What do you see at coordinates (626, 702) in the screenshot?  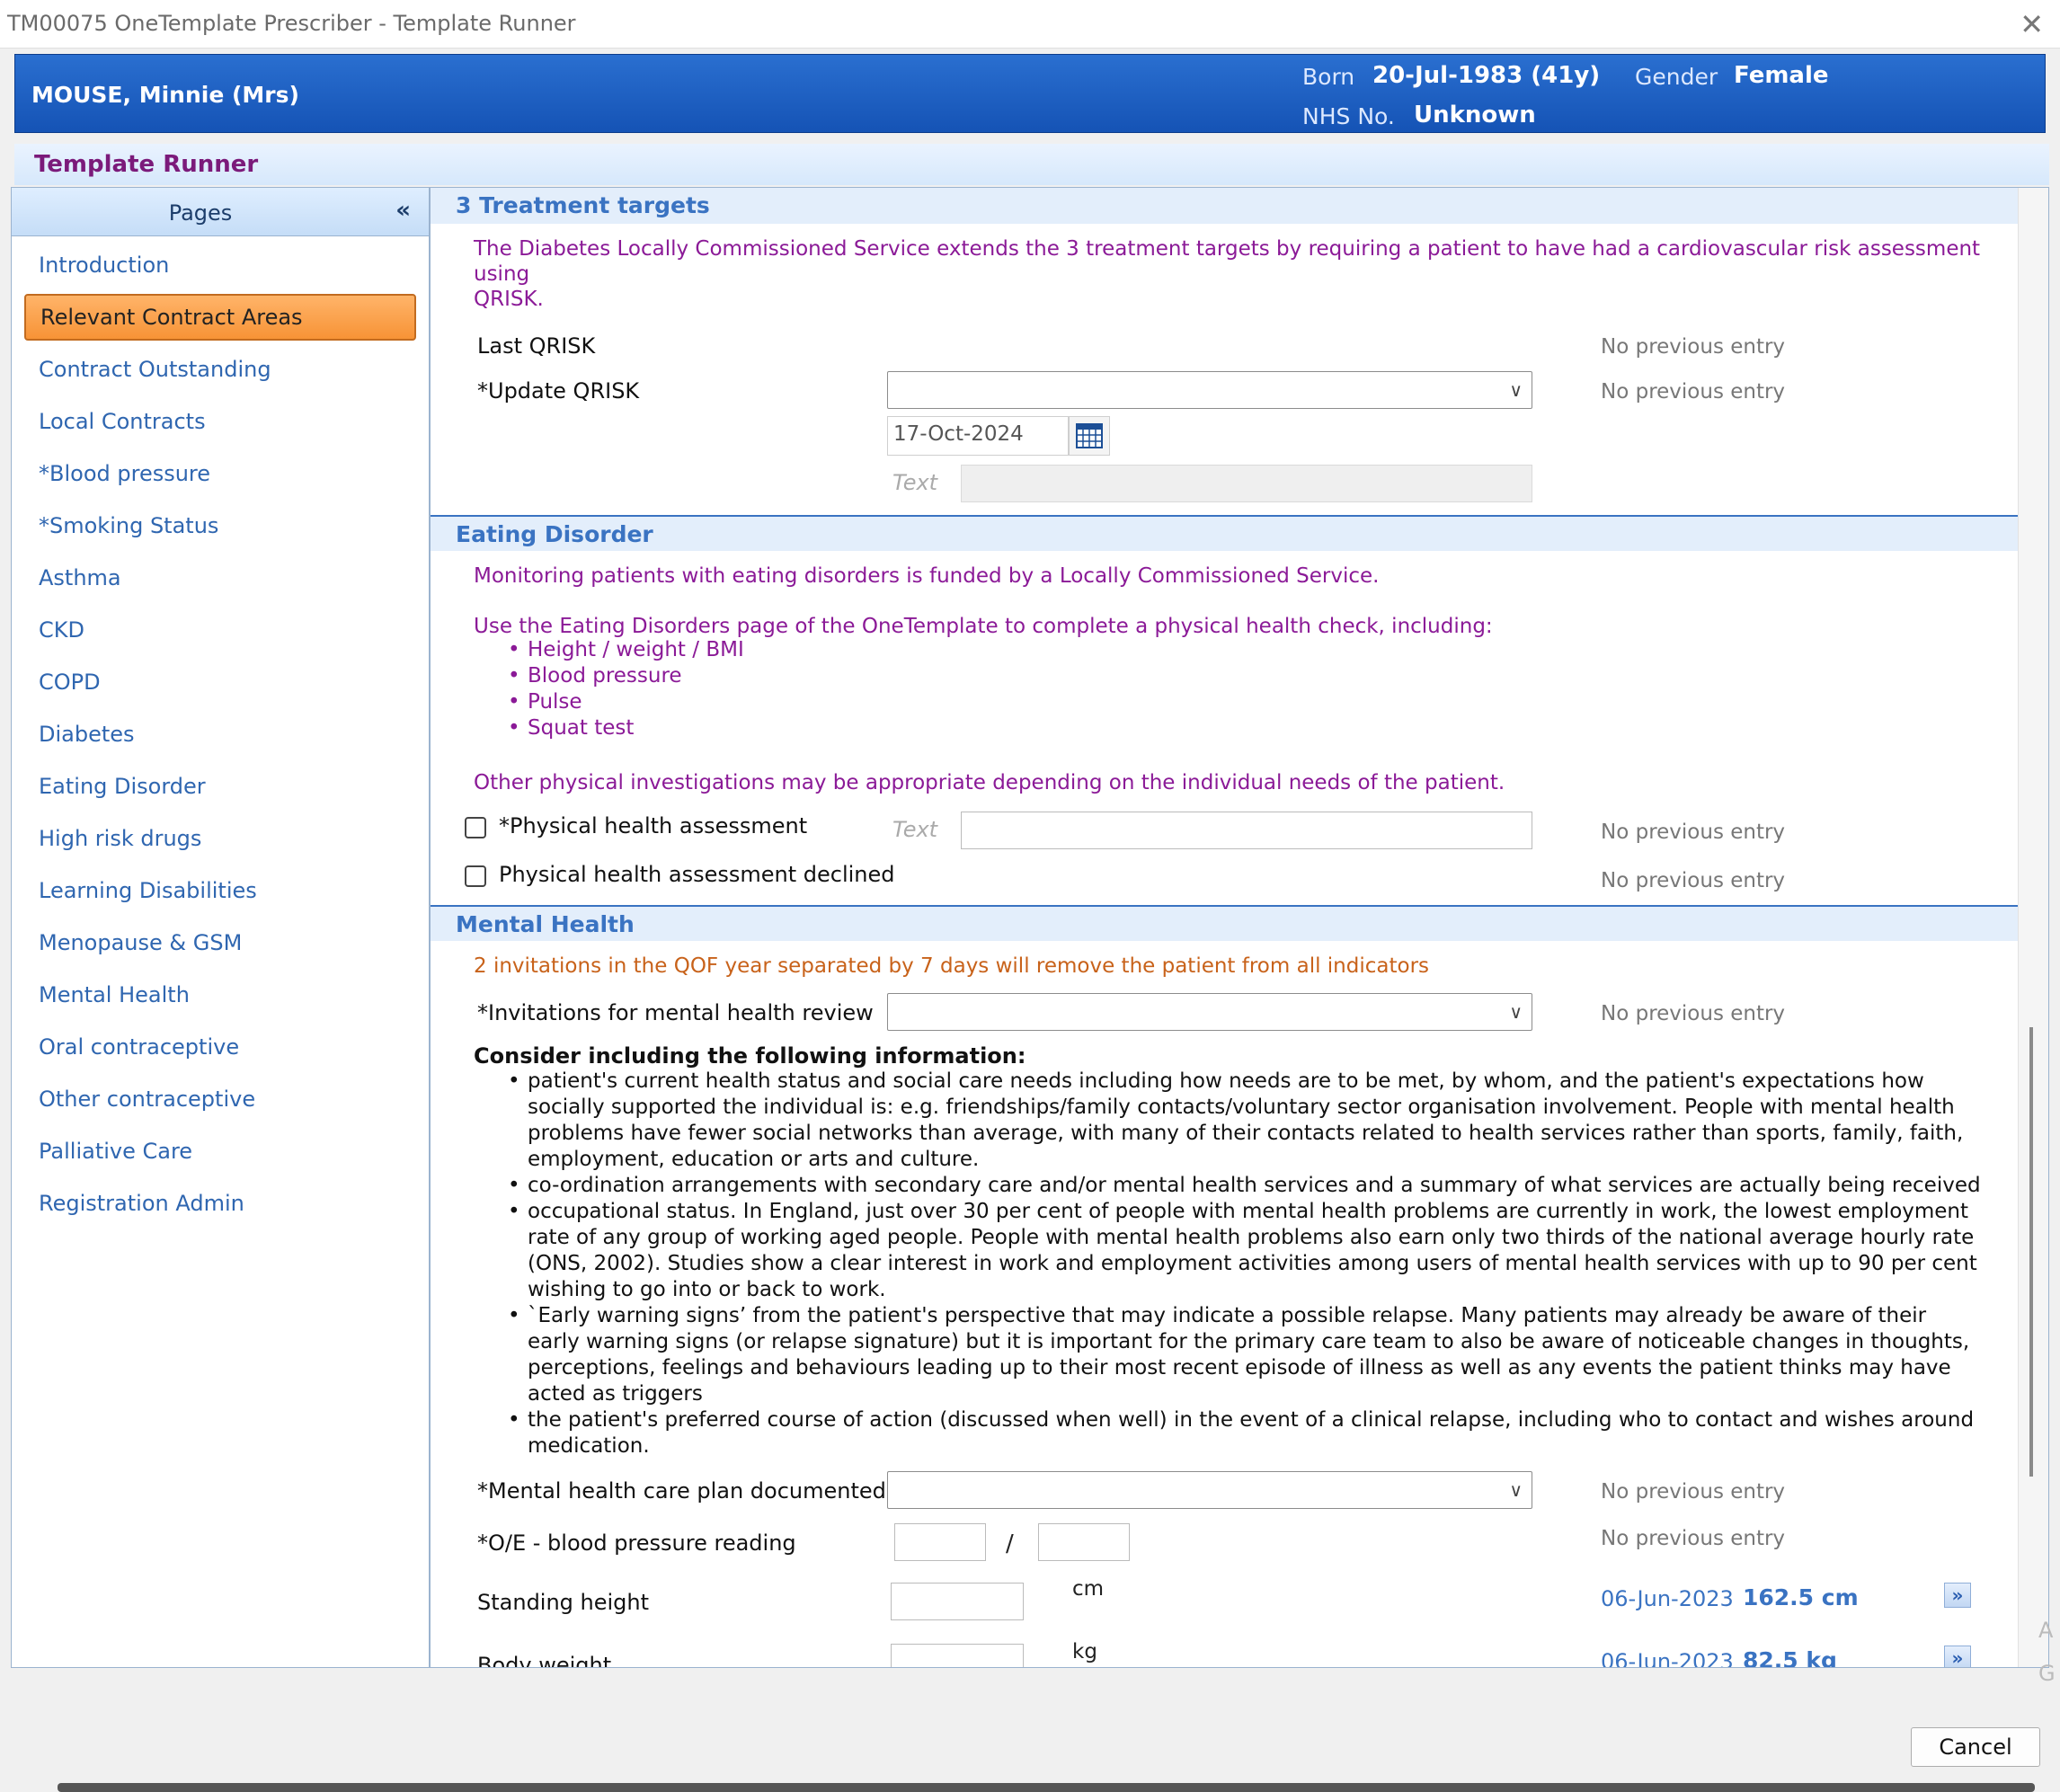 I see `list-item: Pulse` at bounding box center [626, 702].